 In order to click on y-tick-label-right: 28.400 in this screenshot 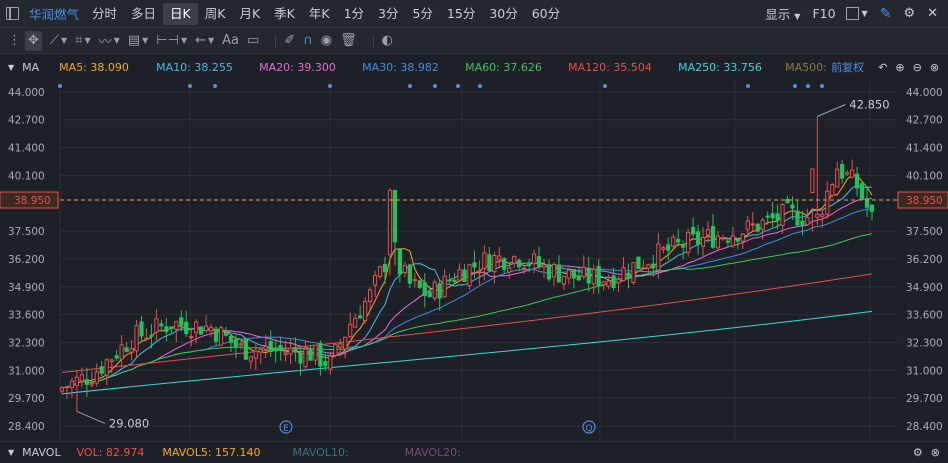, I will do `click(924, 427)`.